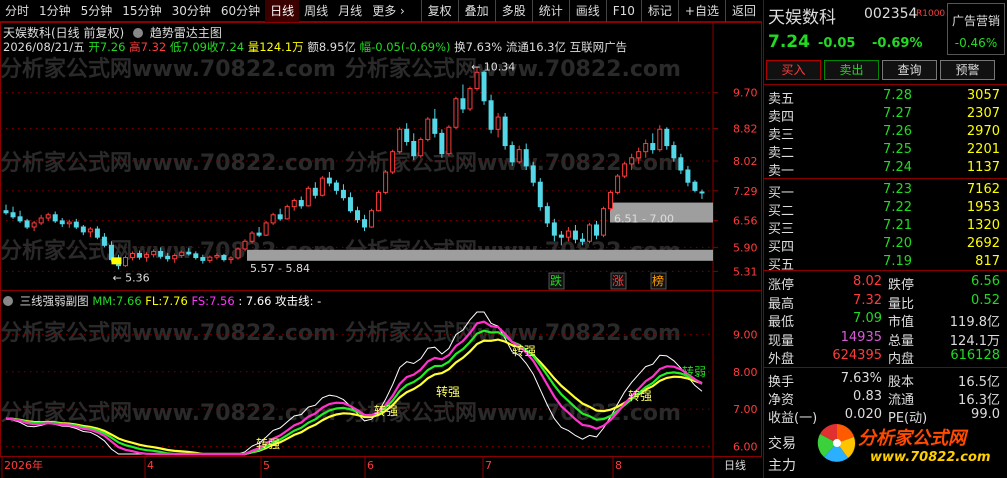  Describe the element at coordinates (885, 115) in the screenshot. I see `orderbook-row: 卖四 7.27 2307` at that location.